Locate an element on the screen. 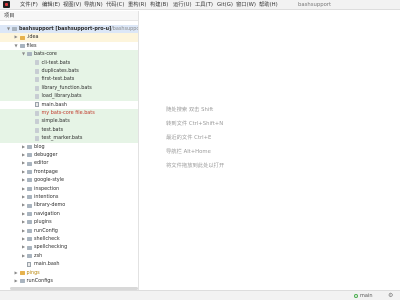 Image resolution: width=400 pixels, height=300 pixels. tree-row: ▶ runConfig is located at coordinates (69, 231).